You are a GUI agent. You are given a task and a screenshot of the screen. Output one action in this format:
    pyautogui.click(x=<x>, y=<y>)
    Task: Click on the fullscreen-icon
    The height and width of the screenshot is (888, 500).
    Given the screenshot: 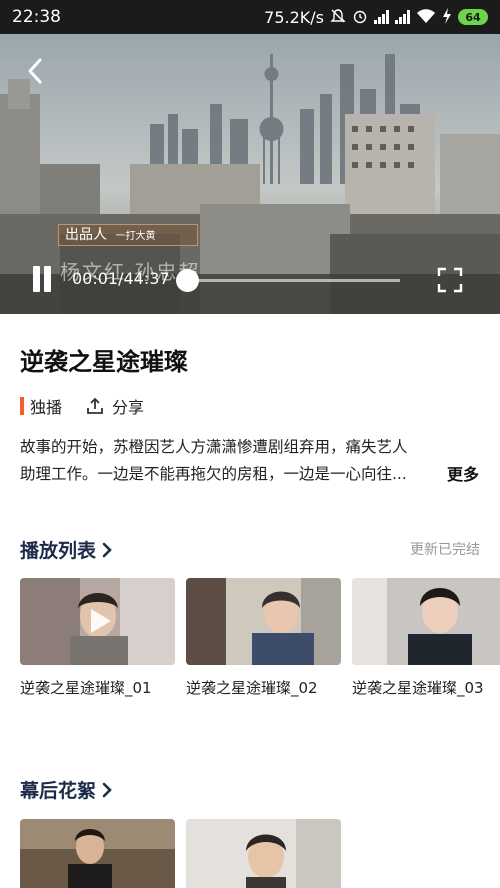 What is the action you would take?
    pyautogui.click(x=450, y=280)
    